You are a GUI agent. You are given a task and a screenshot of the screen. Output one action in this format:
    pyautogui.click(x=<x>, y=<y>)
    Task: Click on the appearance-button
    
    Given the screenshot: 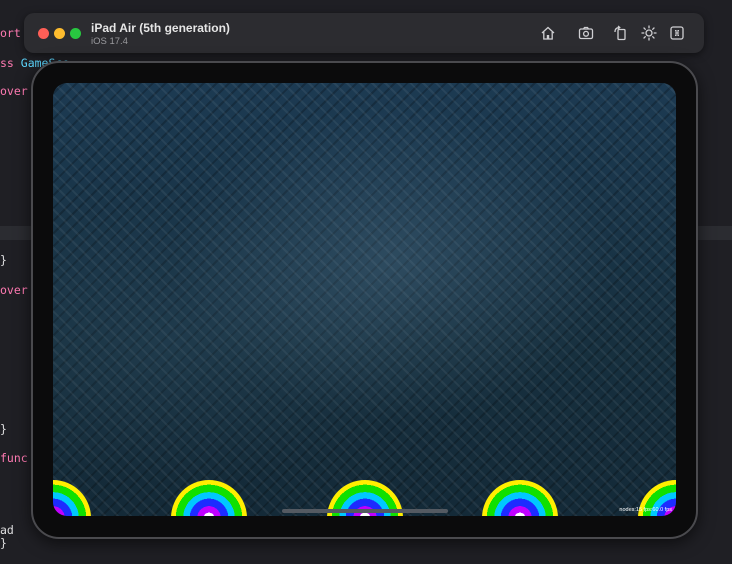 What is the action you would take?
    pyautogui.click(x=649, y=33)
    